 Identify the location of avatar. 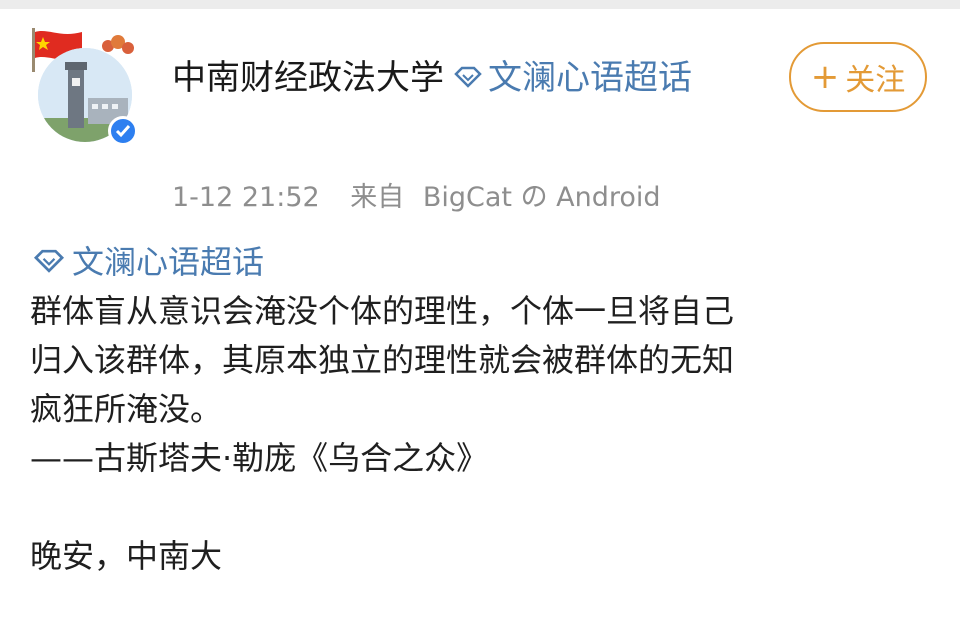
(83, 87).